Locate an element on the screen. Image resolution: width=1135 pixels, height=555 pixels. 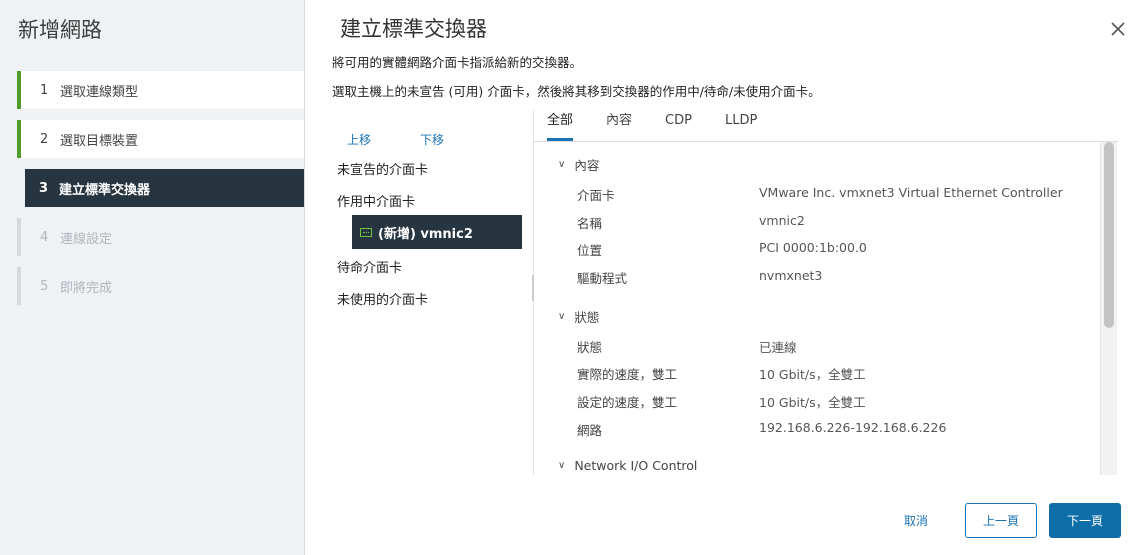
status-label: 實際的速度，雙工 is located at coordinates (627, 374).